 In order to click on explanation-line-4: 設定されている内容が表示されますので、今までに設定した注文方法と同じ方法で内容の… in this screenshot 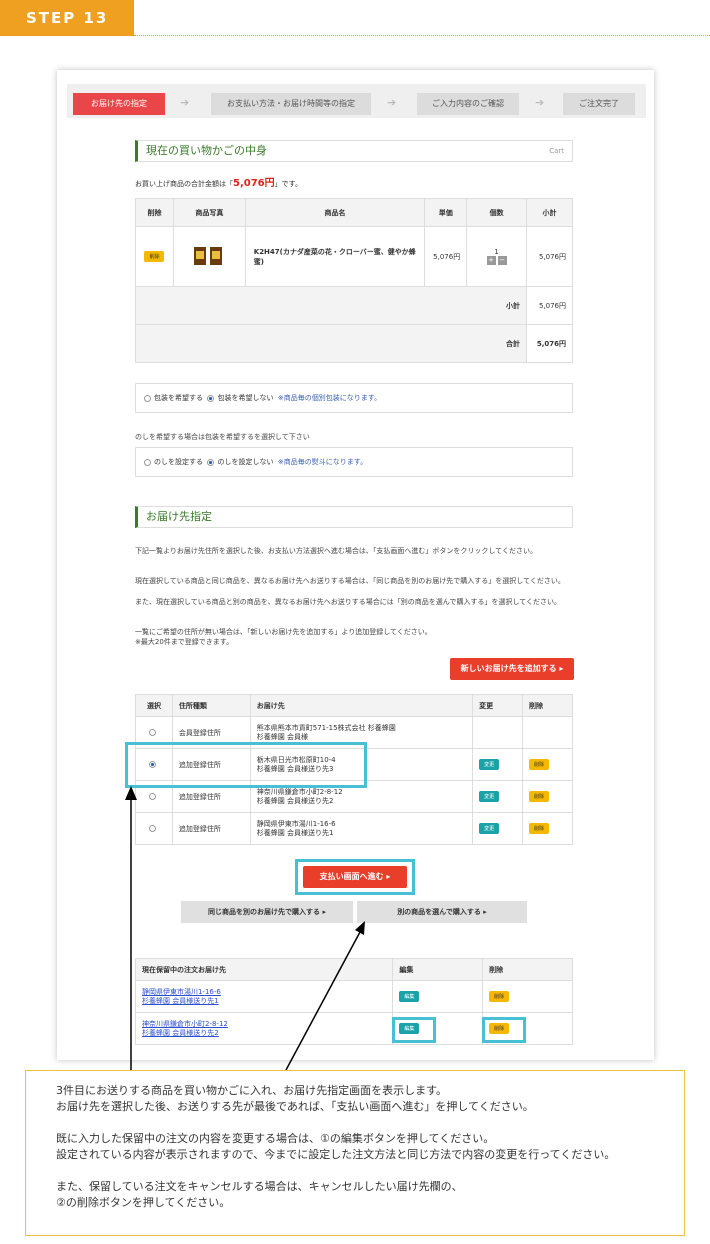, I will do `click(336, 1154)`.